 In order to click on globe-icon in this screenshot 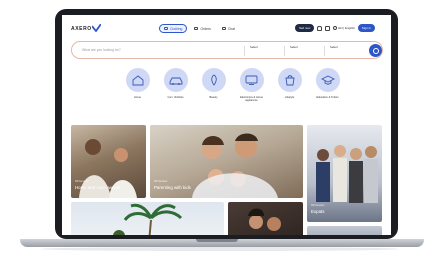, I will do `click(335, 28)`.